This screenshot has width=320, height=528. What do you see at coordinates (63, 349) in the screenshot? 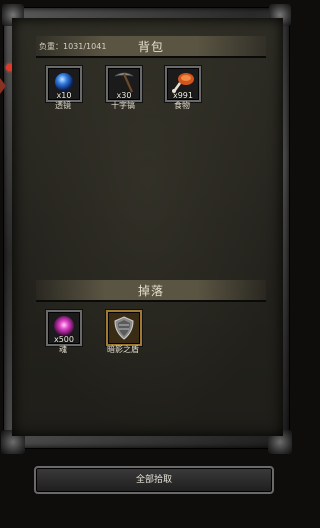
I see `item-name: 魂` at bounding box center [63, 349].